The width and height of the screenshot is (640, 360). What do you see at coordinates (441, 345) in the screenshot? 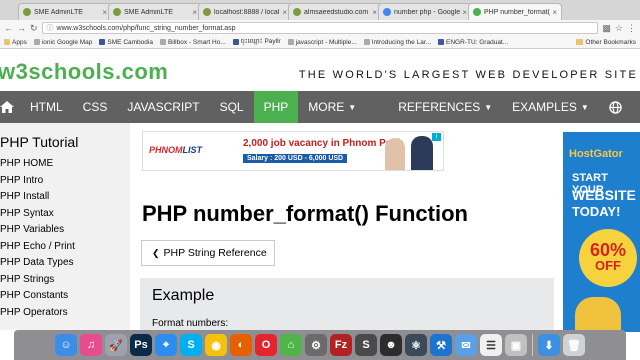
I see `xcode-icon: ⚒` at bounding box center [441, 345].